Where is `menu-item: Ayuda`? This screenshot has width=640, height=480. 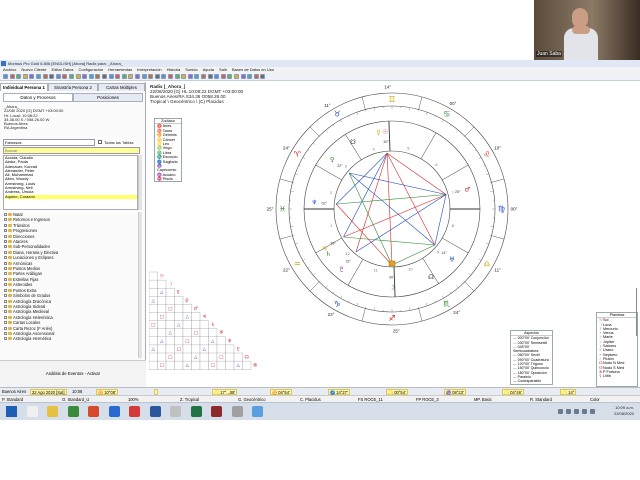 menu-item: Ayuda is located at coordinates (208, 69).